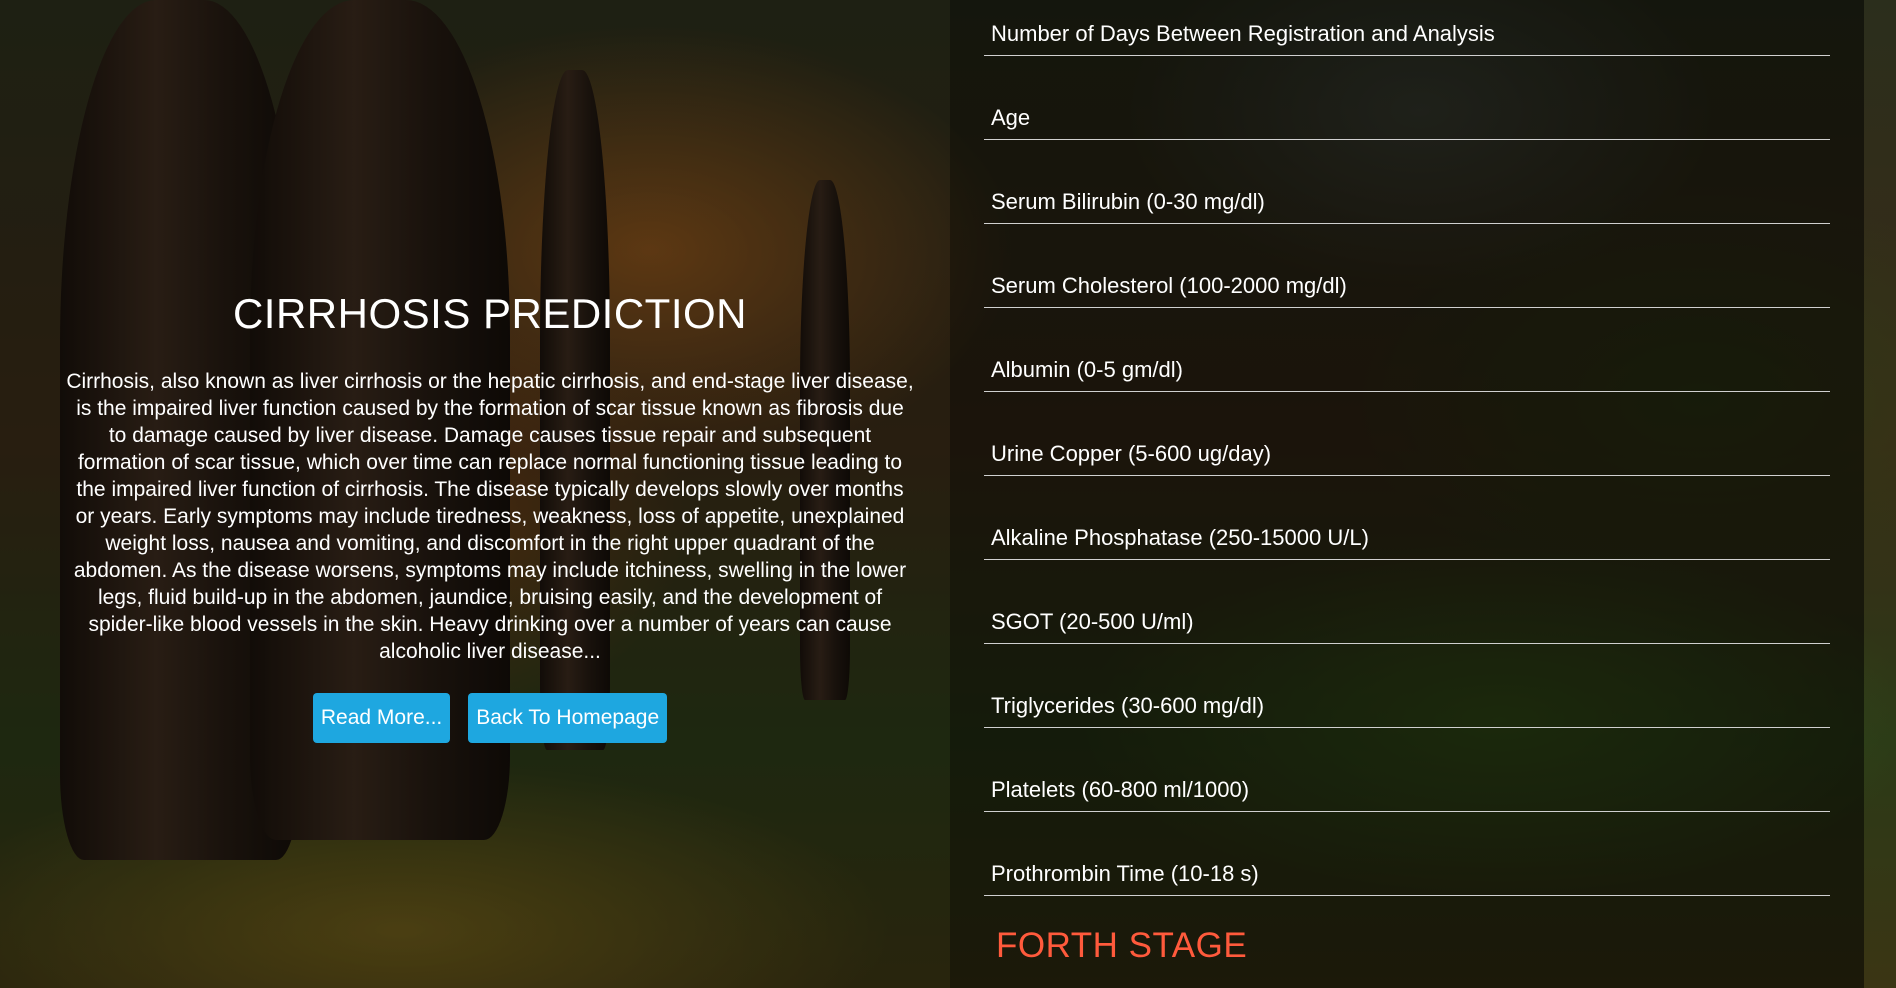  I want to click on cholesterol-input, so click(1407, 286).